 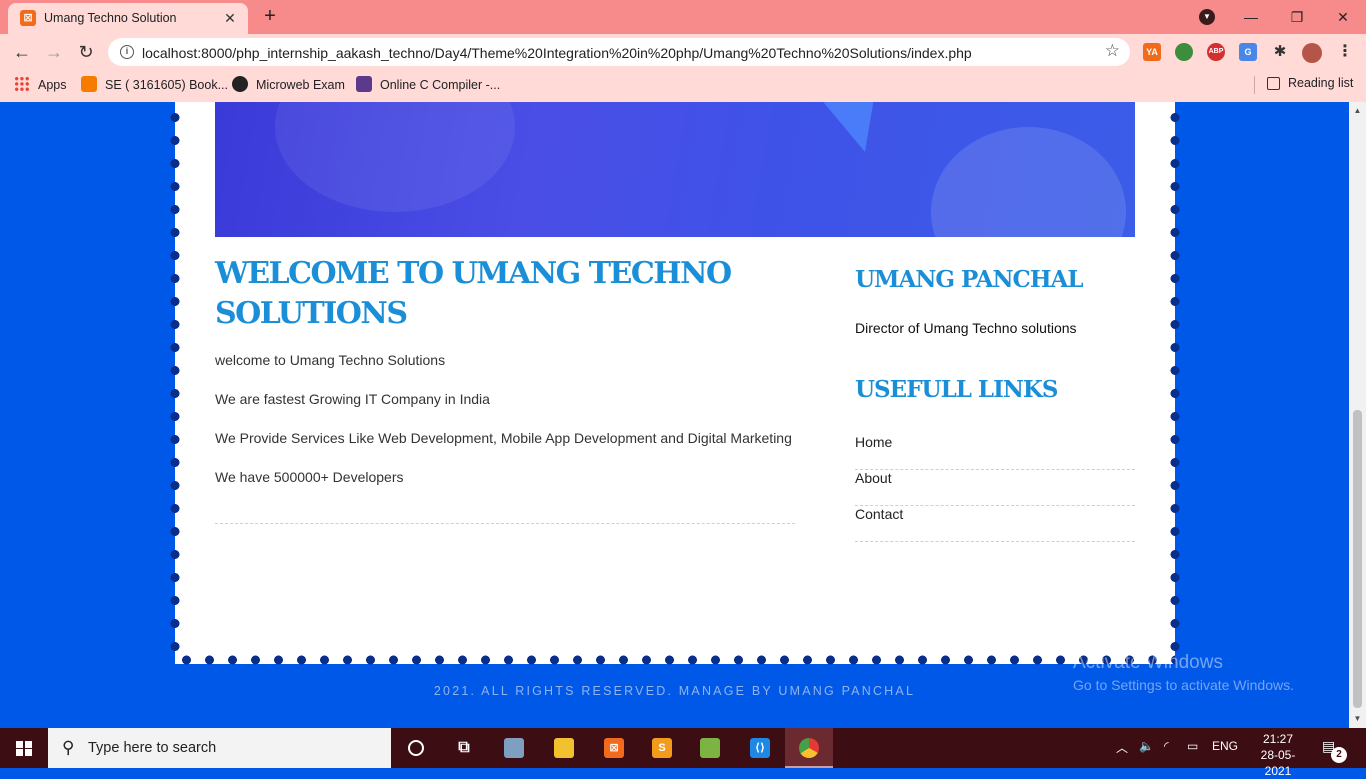 What do you see at coordinates (505, 523) in the screenshot?
I see `content-divider` at bounding box center [505, 523].